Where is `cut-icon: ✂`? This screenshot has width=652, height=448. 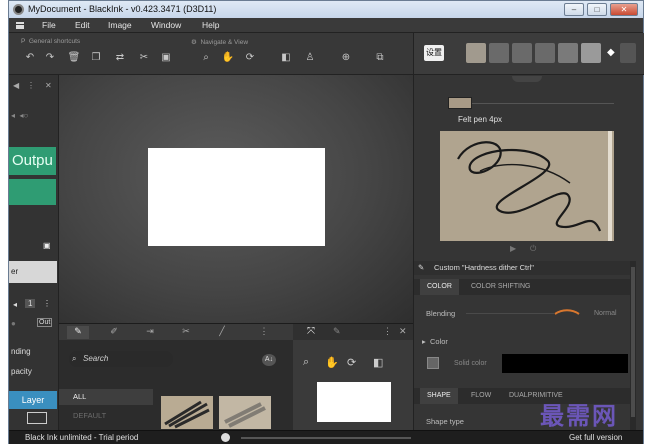 cut-icon: ✂ is located at coordinates (144, 58).